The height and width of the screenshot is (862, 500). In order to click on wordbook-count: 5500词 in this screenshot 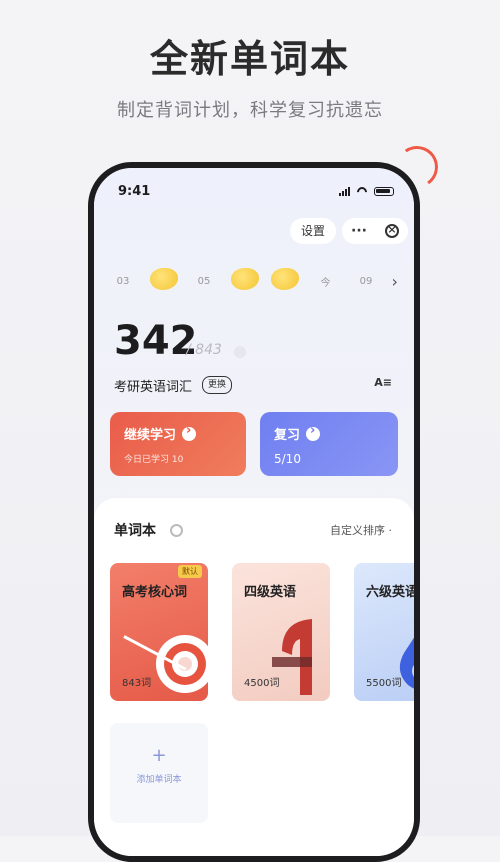, I will do `click(384, 683)`.